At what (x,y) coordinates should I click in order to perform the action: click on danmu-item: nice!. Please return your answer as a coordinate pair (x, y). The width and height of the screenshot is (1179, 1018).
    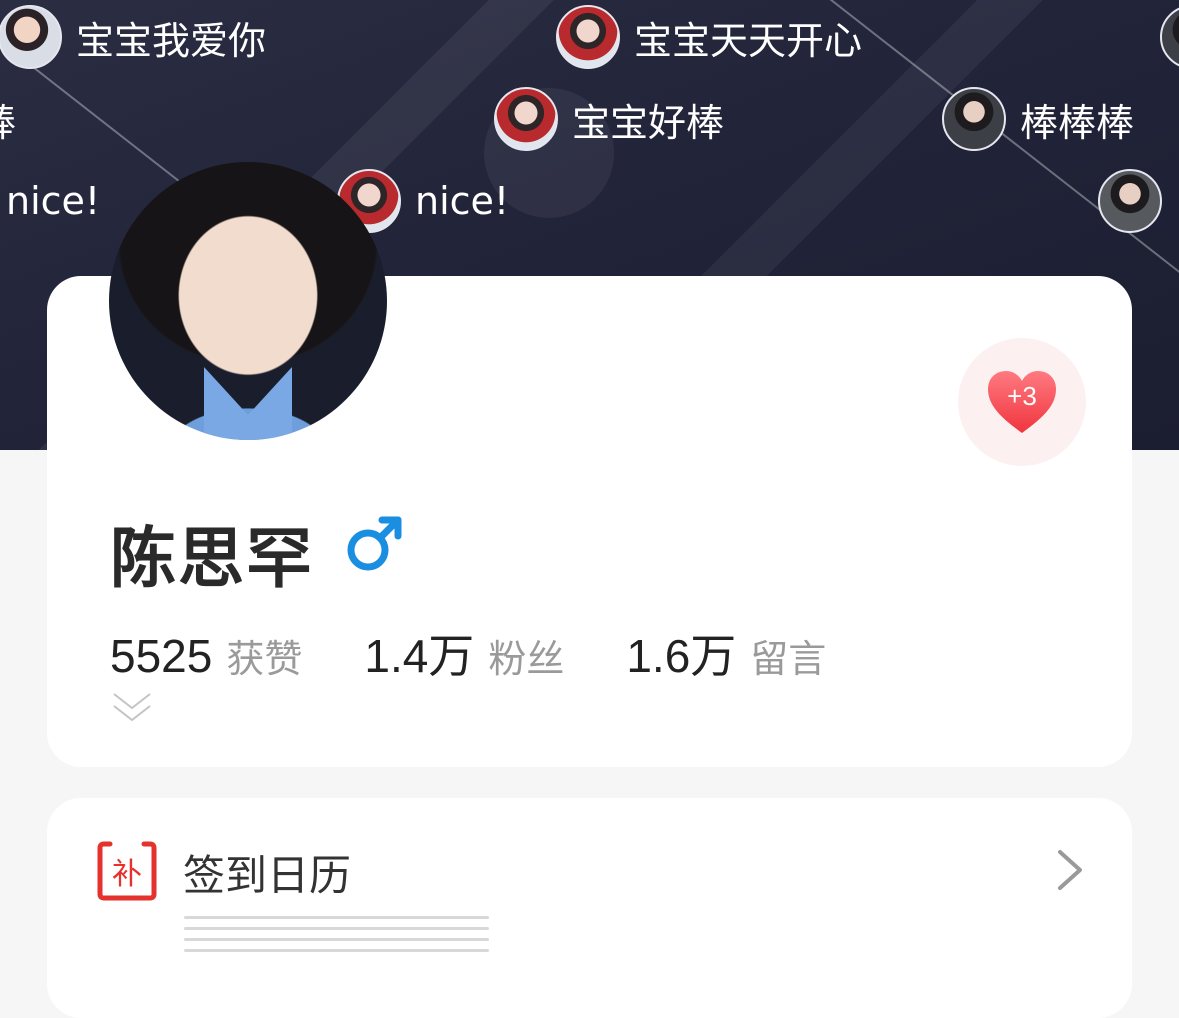
    Looking at the image, I should click on (53, 201).